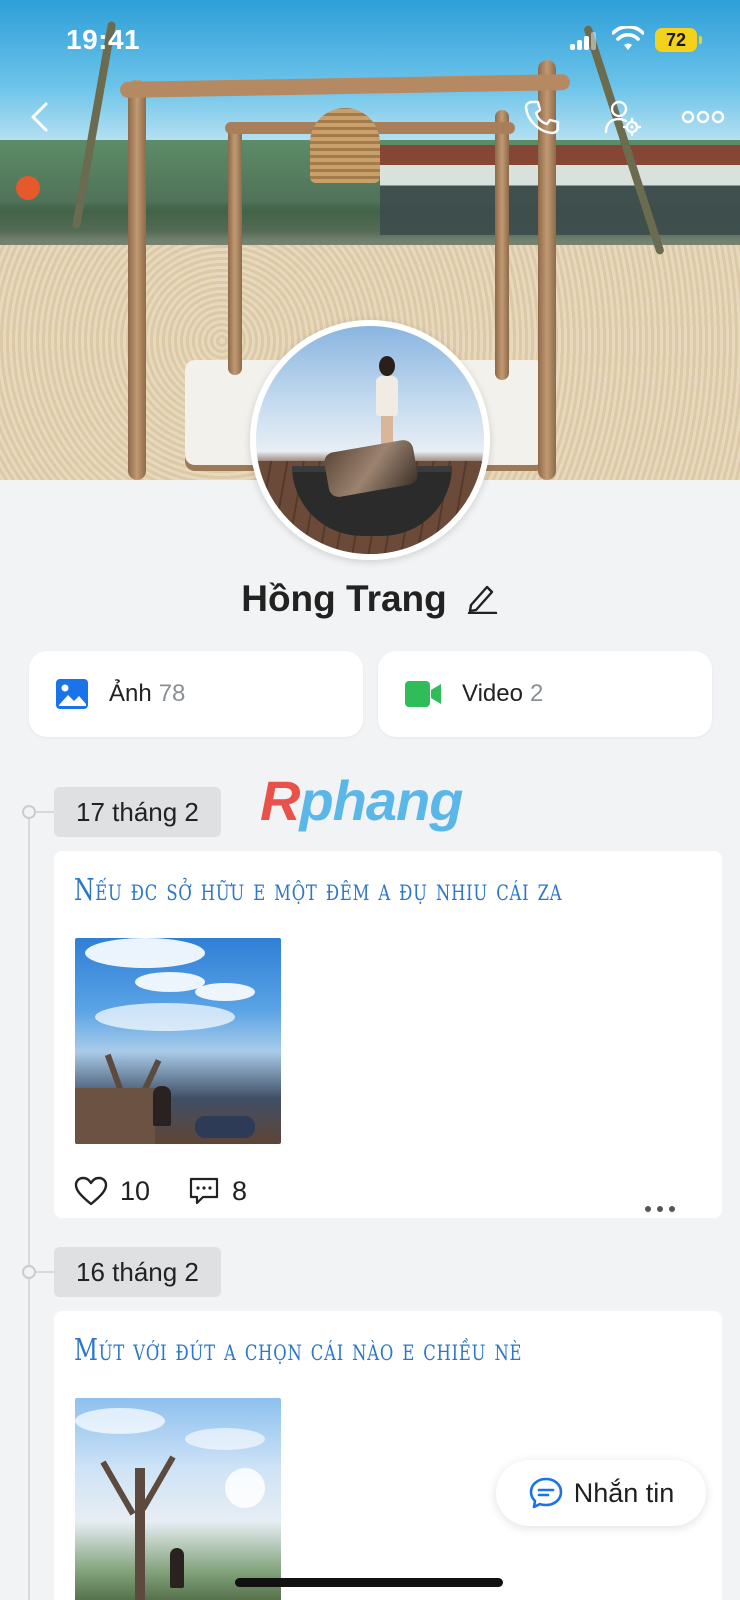 The image size is (740, 1600). Describe the element at coordinates (103, 39) in the screenshot. I see `status-time: 19:41` at that location.